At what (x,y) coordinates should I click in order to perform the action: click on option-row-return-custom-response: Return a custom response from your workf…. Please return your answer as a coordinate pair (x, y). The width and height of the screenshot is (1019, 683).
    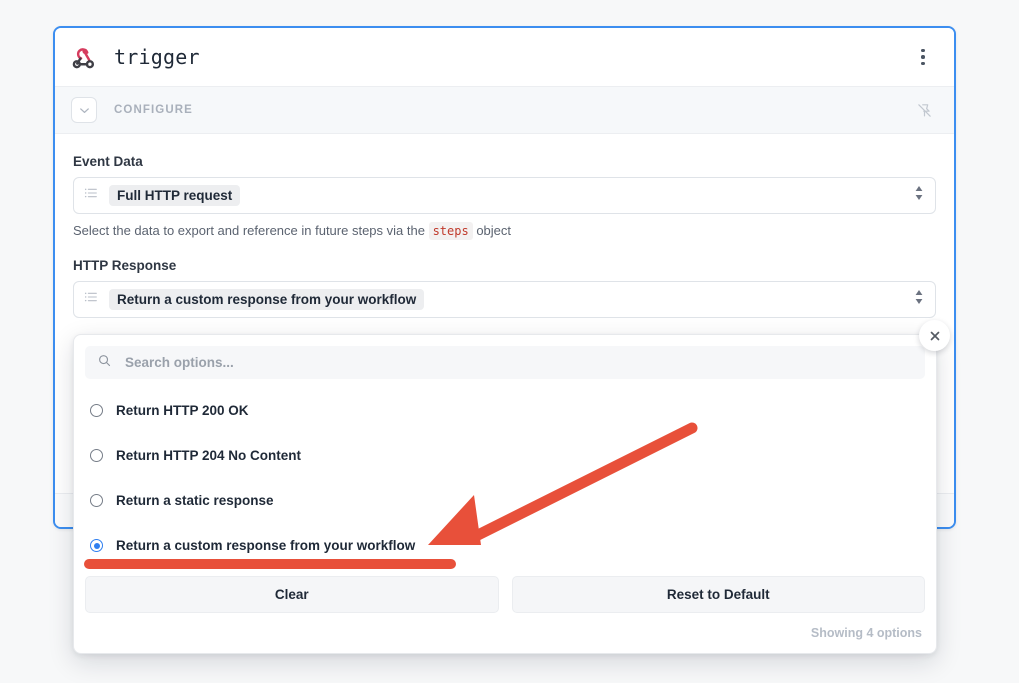
    Looking at the image, I should click on (505, 545).